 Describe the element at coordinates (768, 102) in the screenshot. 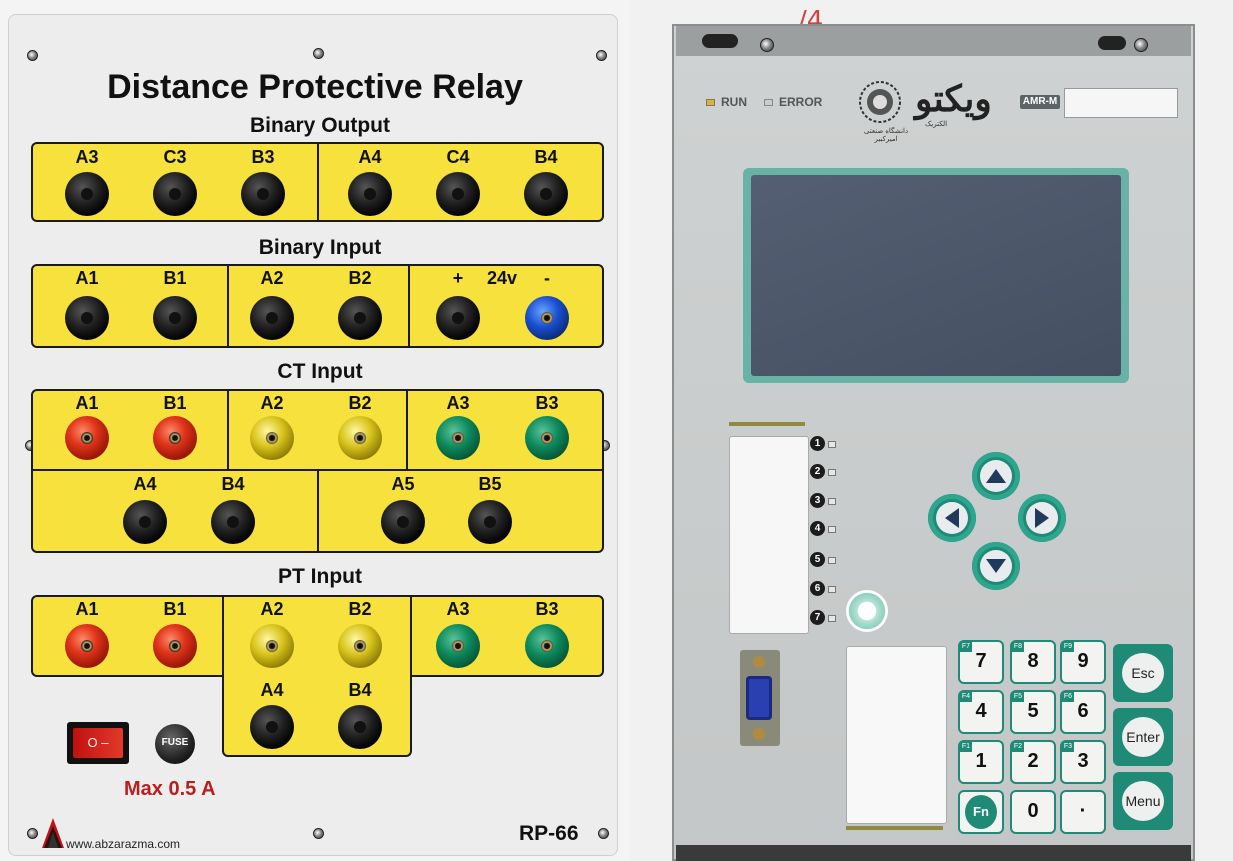

I see `error-led` at that location.